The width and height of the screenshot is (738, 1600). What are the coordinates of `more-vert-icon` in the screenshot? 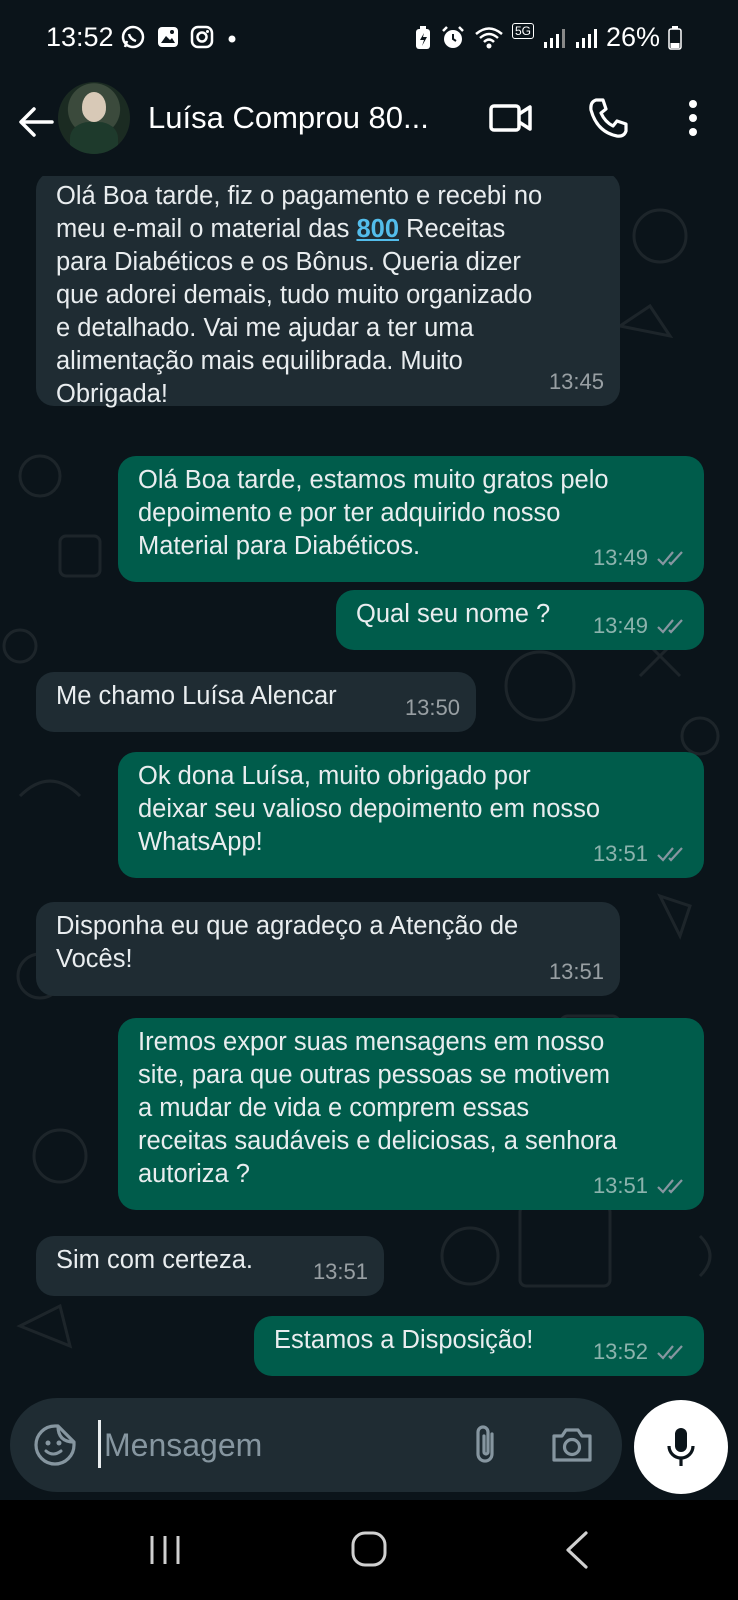 It's located at (693, 118).